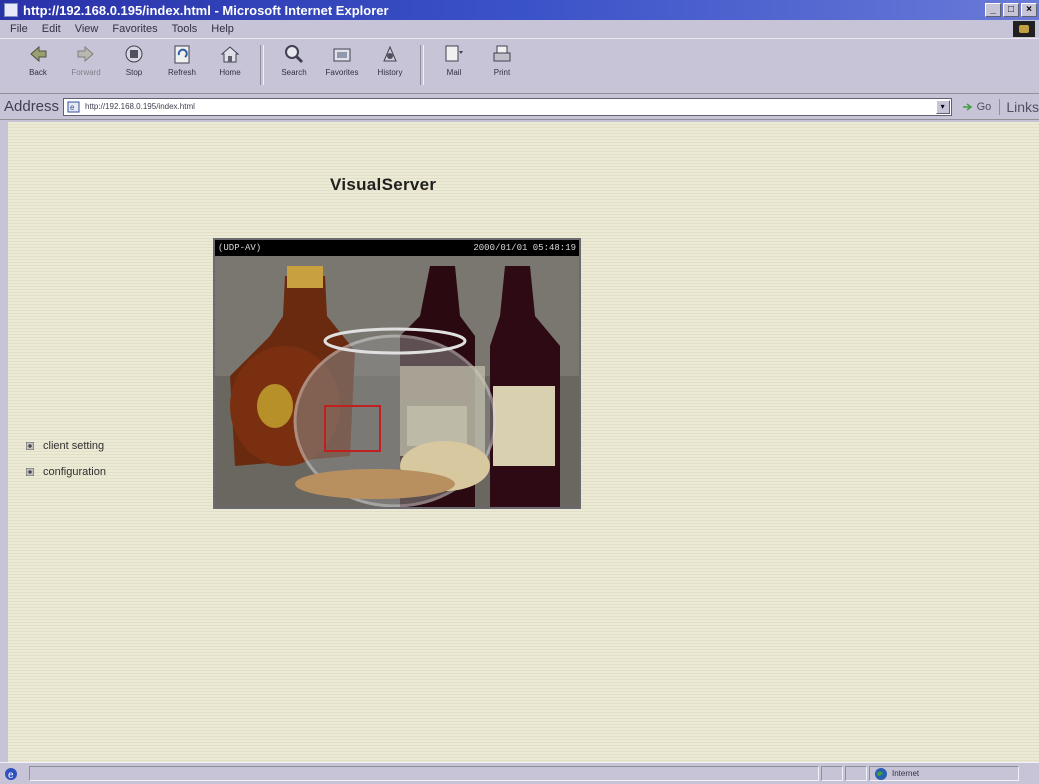 The height and width of the screenshot is (784, 1039). Describe the element at coordinates (38, 54) in the screenshot. I see `back-arrow-icon` at that location.